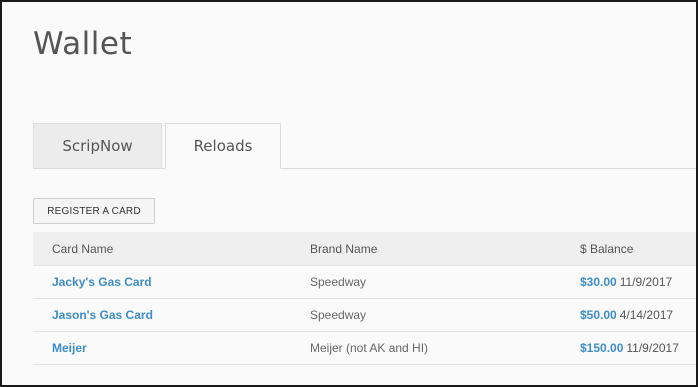  I want to click on table-header: Card Name Brand Name $ Balance, so click(364, 249).